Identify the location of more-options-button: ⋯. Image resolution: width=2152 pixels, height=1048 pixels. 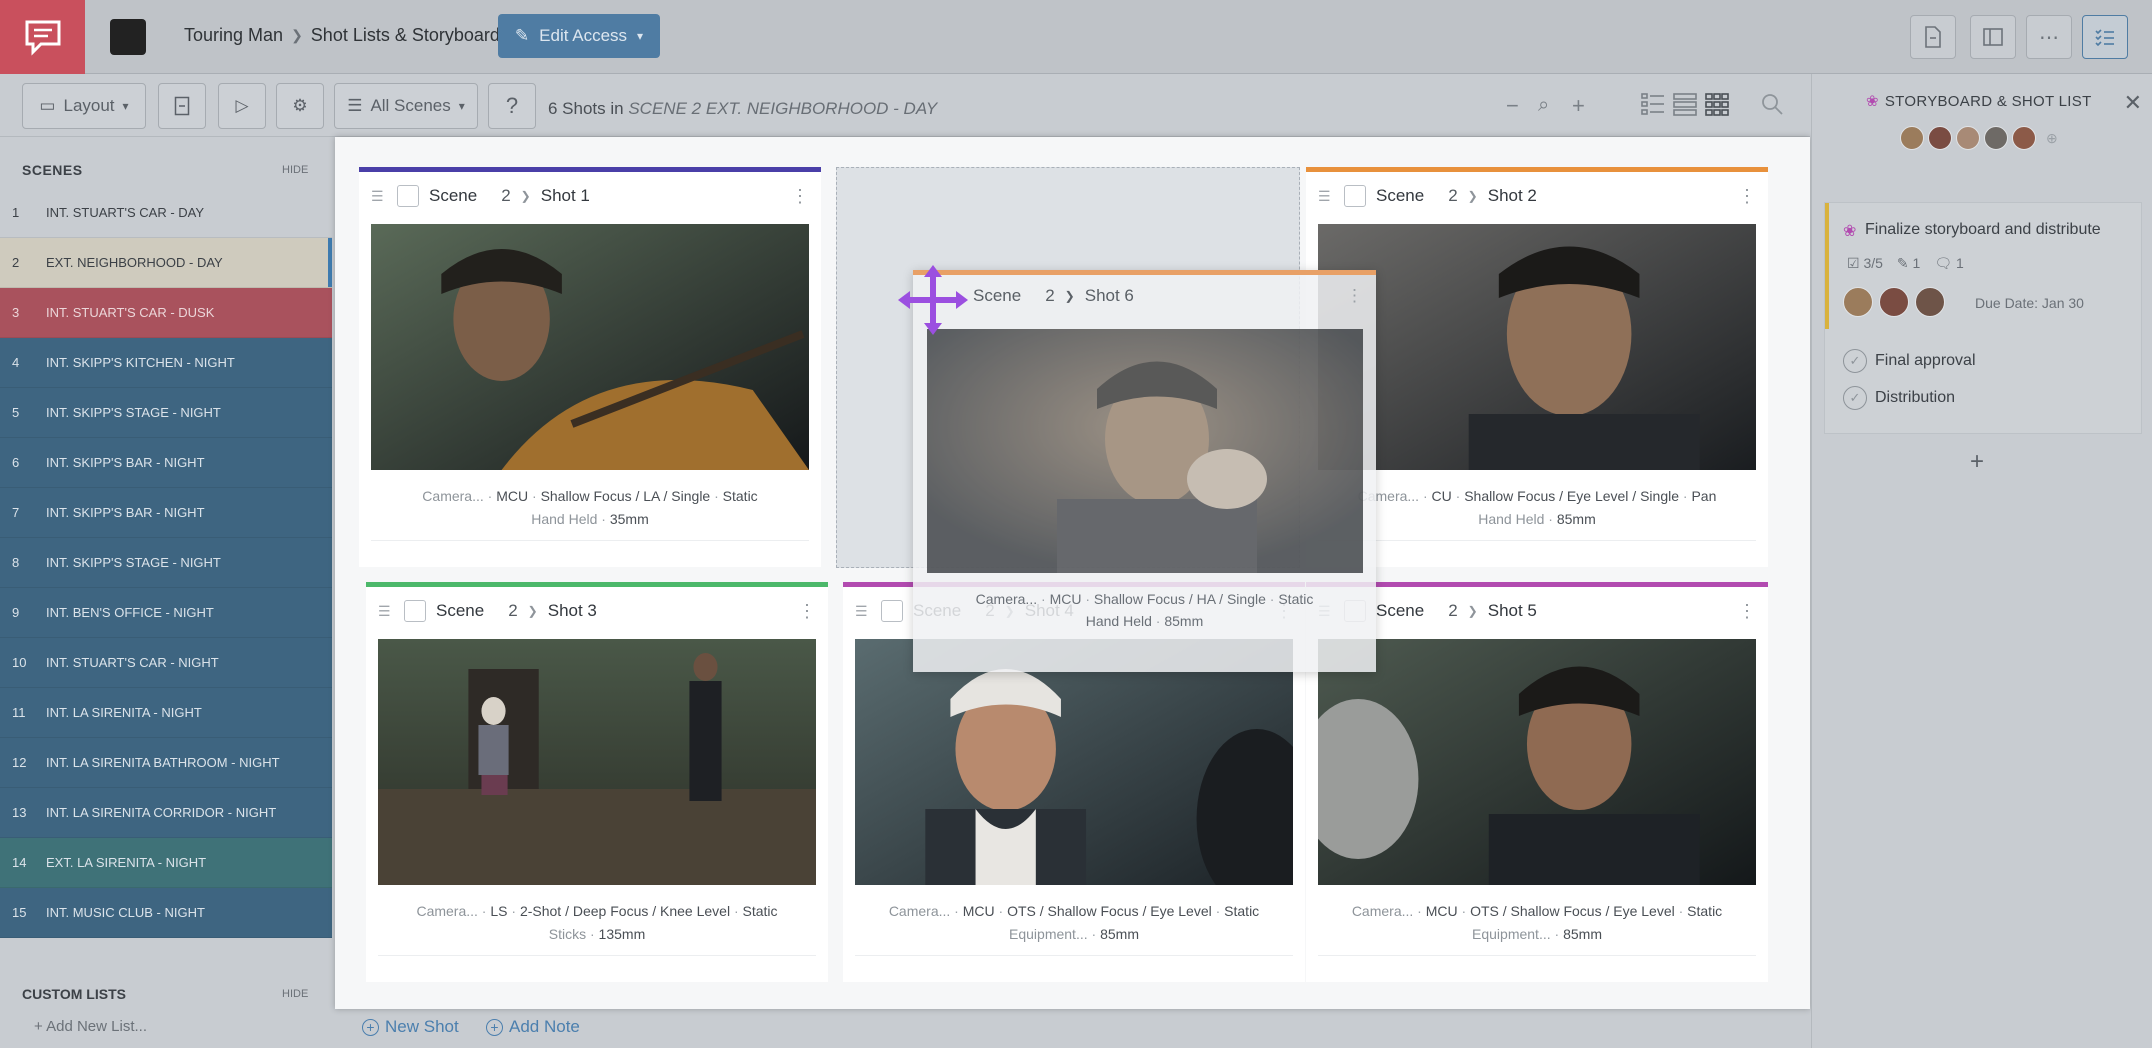
(2049, 37).